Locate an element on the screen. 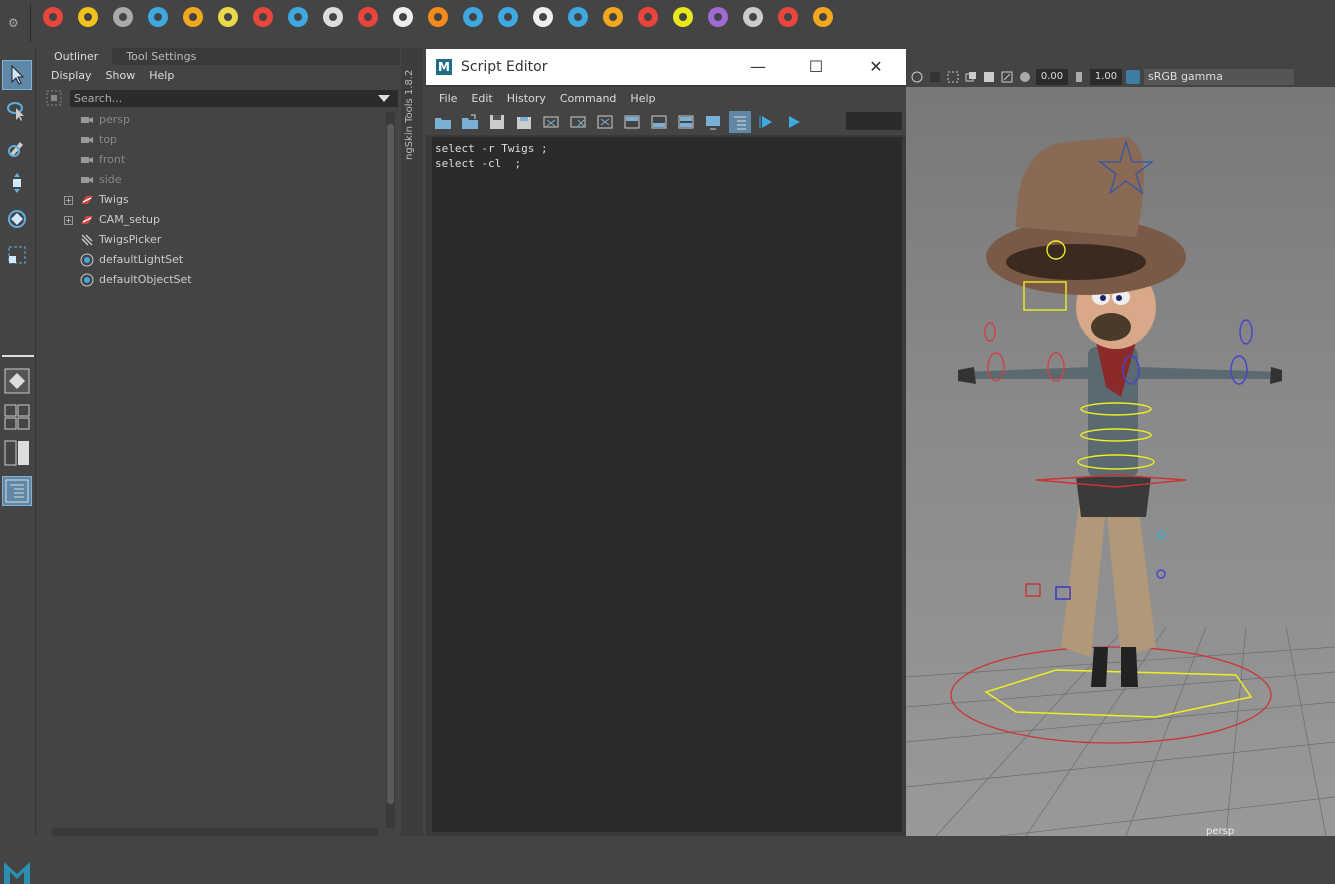 The image size is (1335, 884). outliner-item-label: front is located at coordinates (112, 159).